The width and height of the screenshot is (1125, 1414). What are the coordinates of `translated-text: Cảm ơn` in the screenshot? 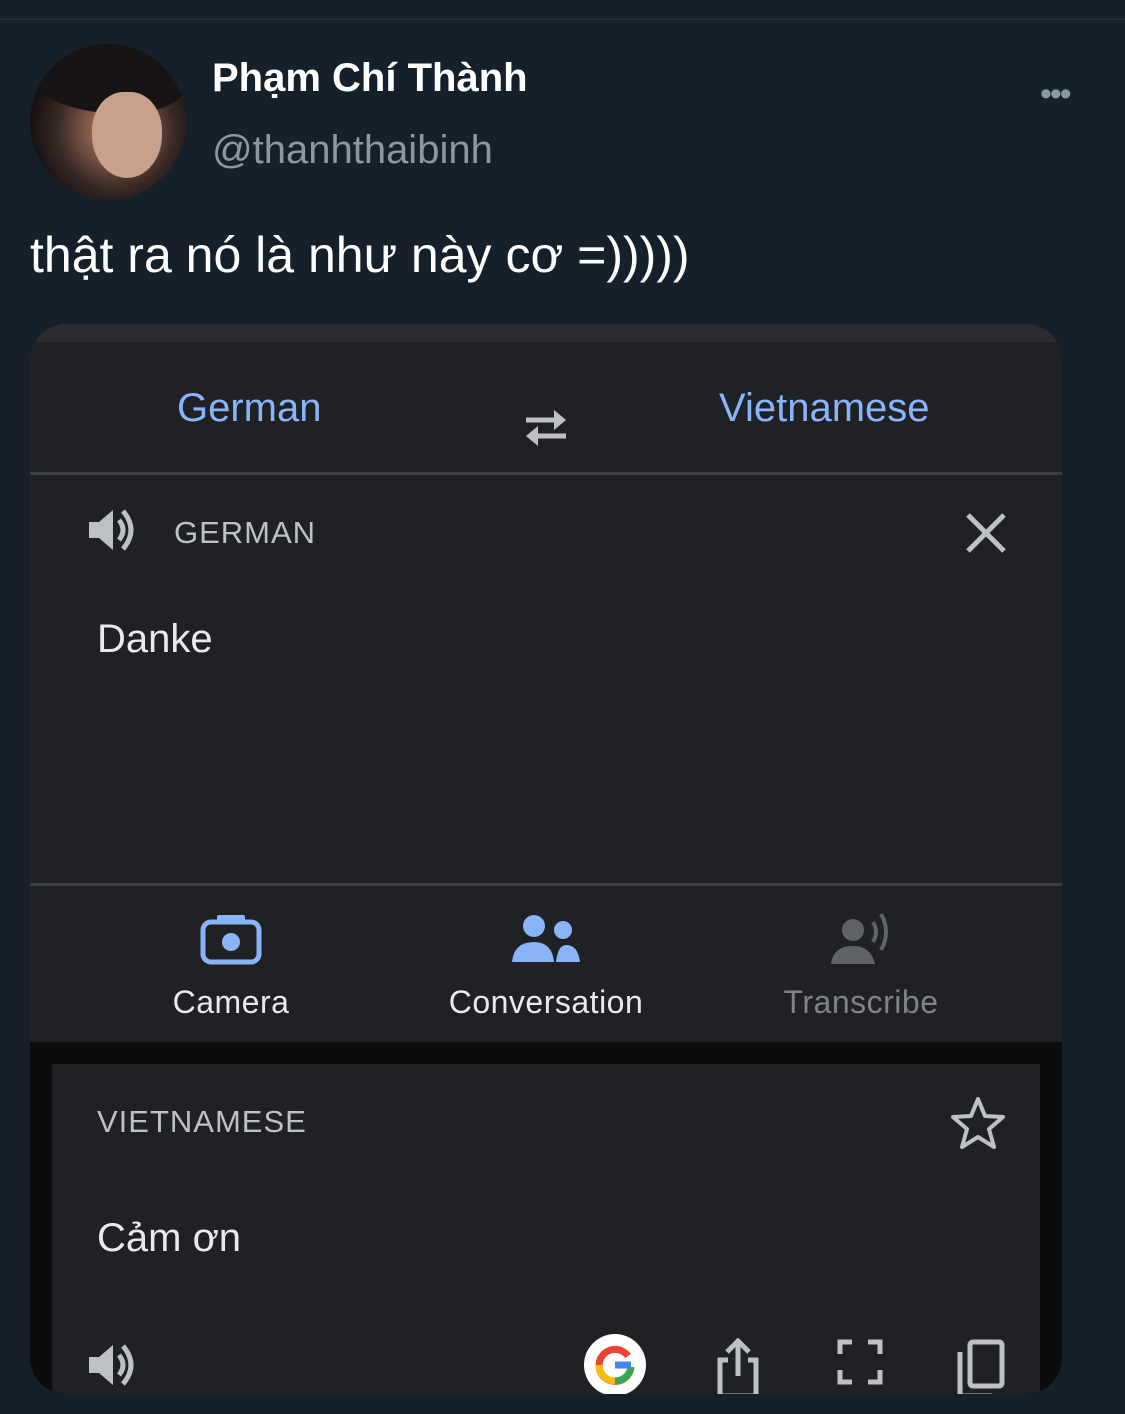 It's located at (169, 1238).